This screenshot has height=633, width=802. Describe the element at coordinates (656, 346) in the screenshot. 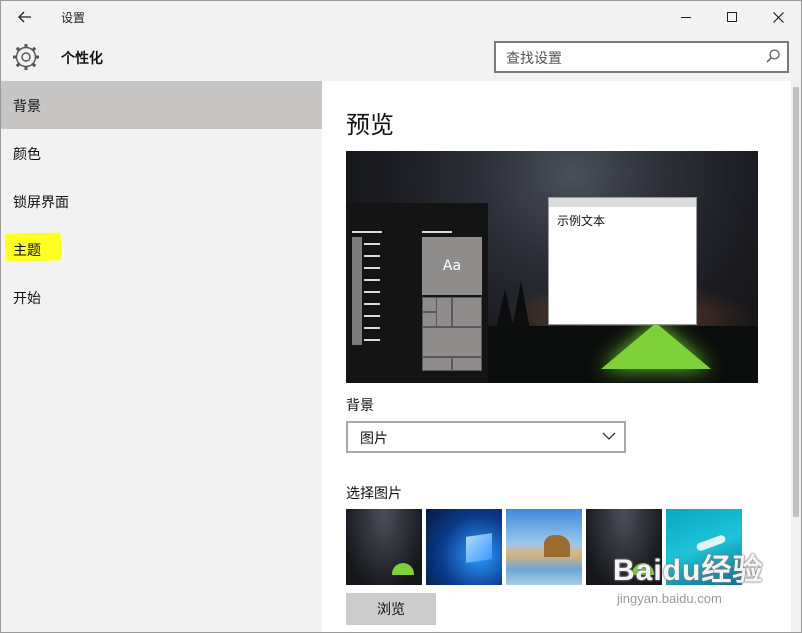

I see `tent-image` at that location.